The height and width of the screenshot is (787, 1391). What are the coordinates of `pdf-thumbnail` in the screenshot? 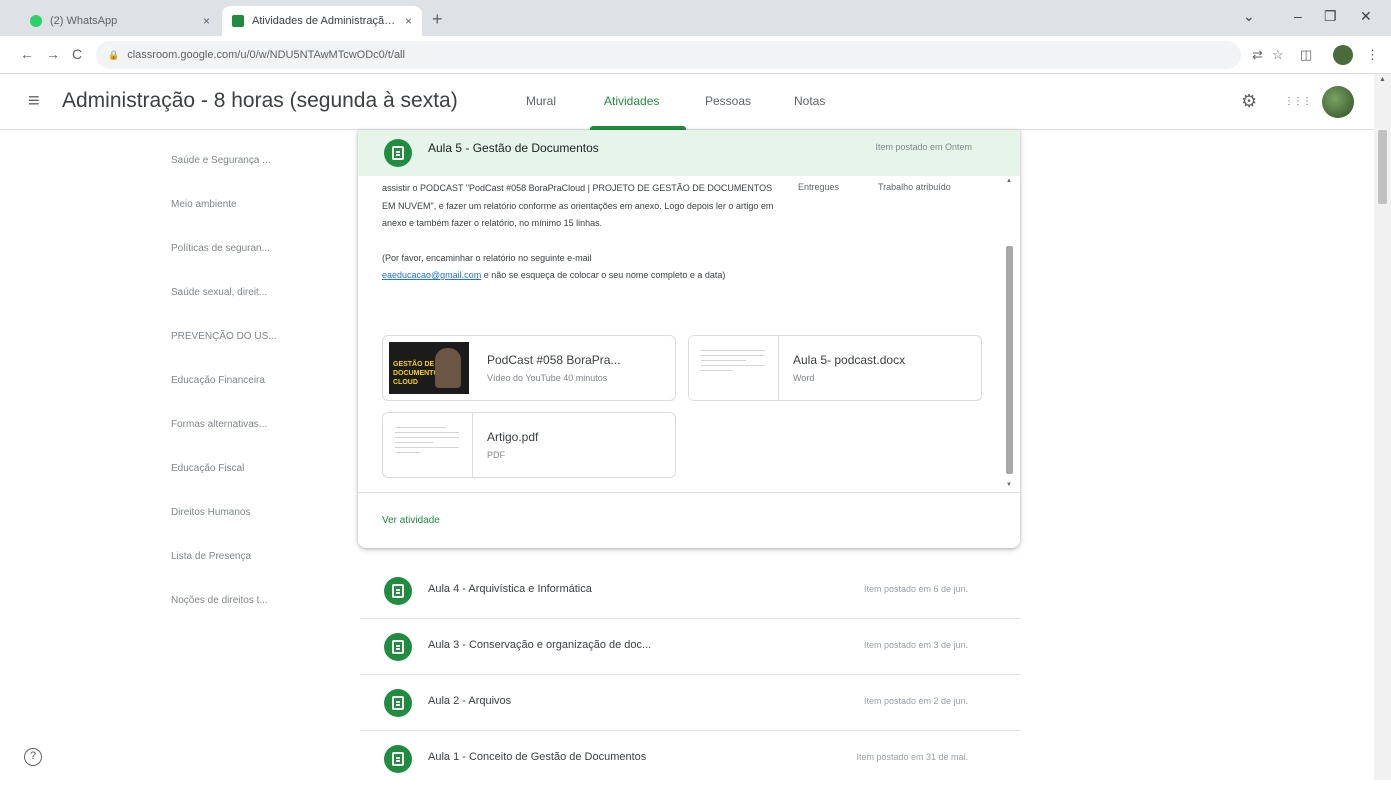 It's located at (428, 445).